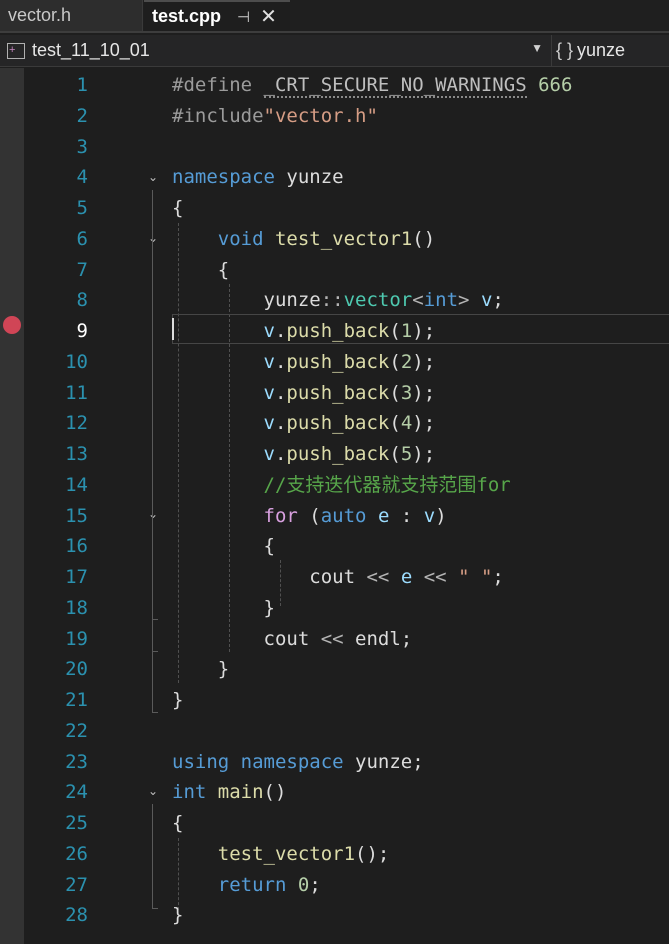  What do you see at coordinates (537, 48) in the screenshot?
I see `chevron-down-icon: ▼` at bounding box center [537, 48].